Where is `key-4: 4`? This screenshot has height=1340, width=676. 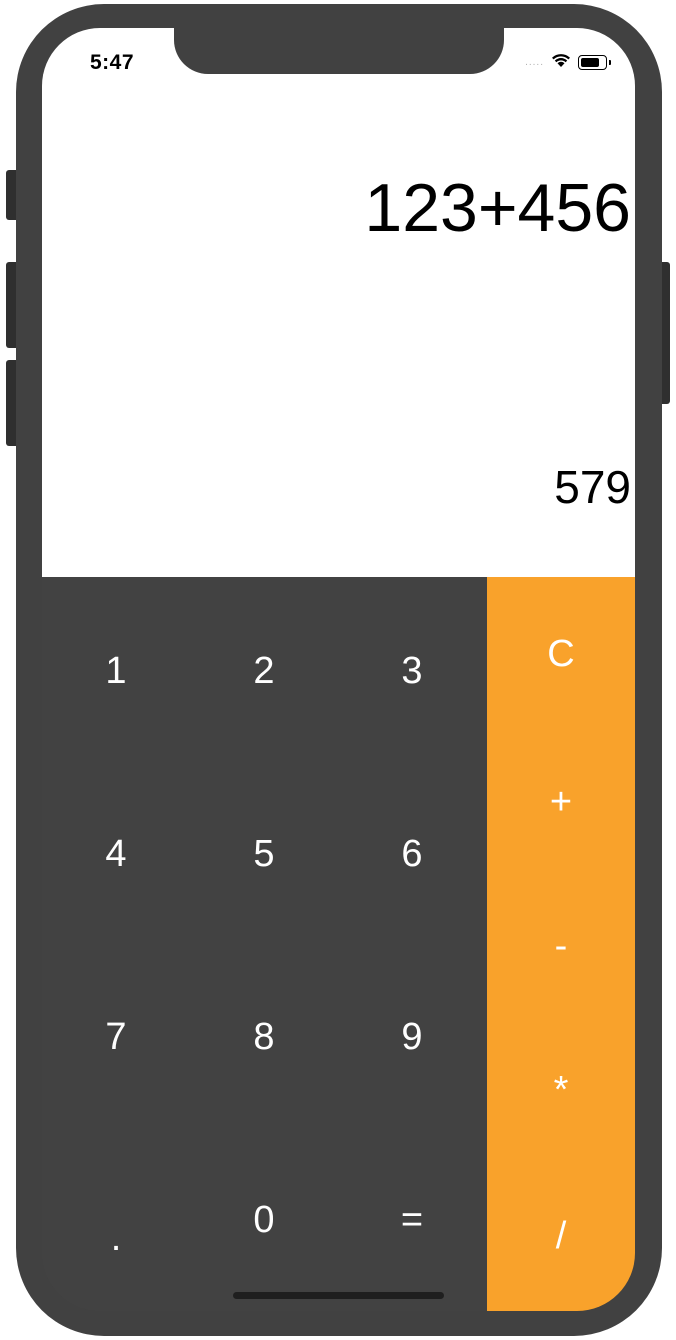
key-4: 4 is located at coordinates (116, 854).